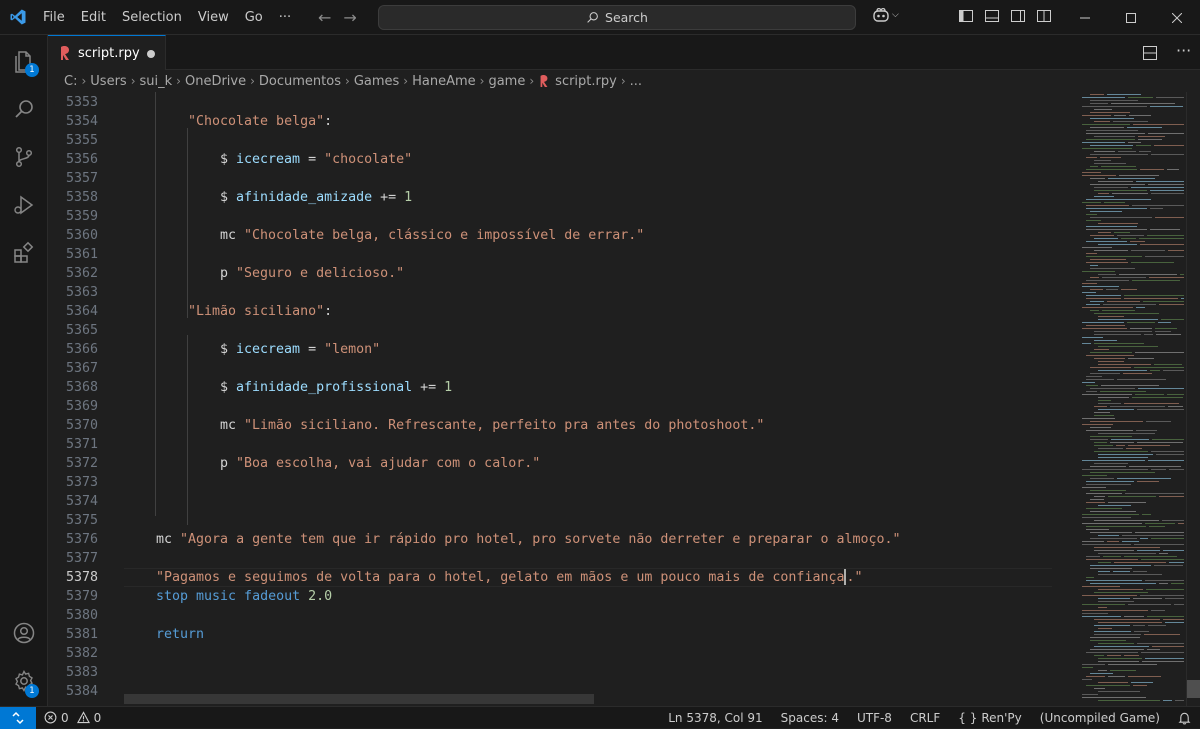  What do you see at coordinates (550, 216) in the screenshot?
I see `code-line: 5359` at bounding box center [550, 216].